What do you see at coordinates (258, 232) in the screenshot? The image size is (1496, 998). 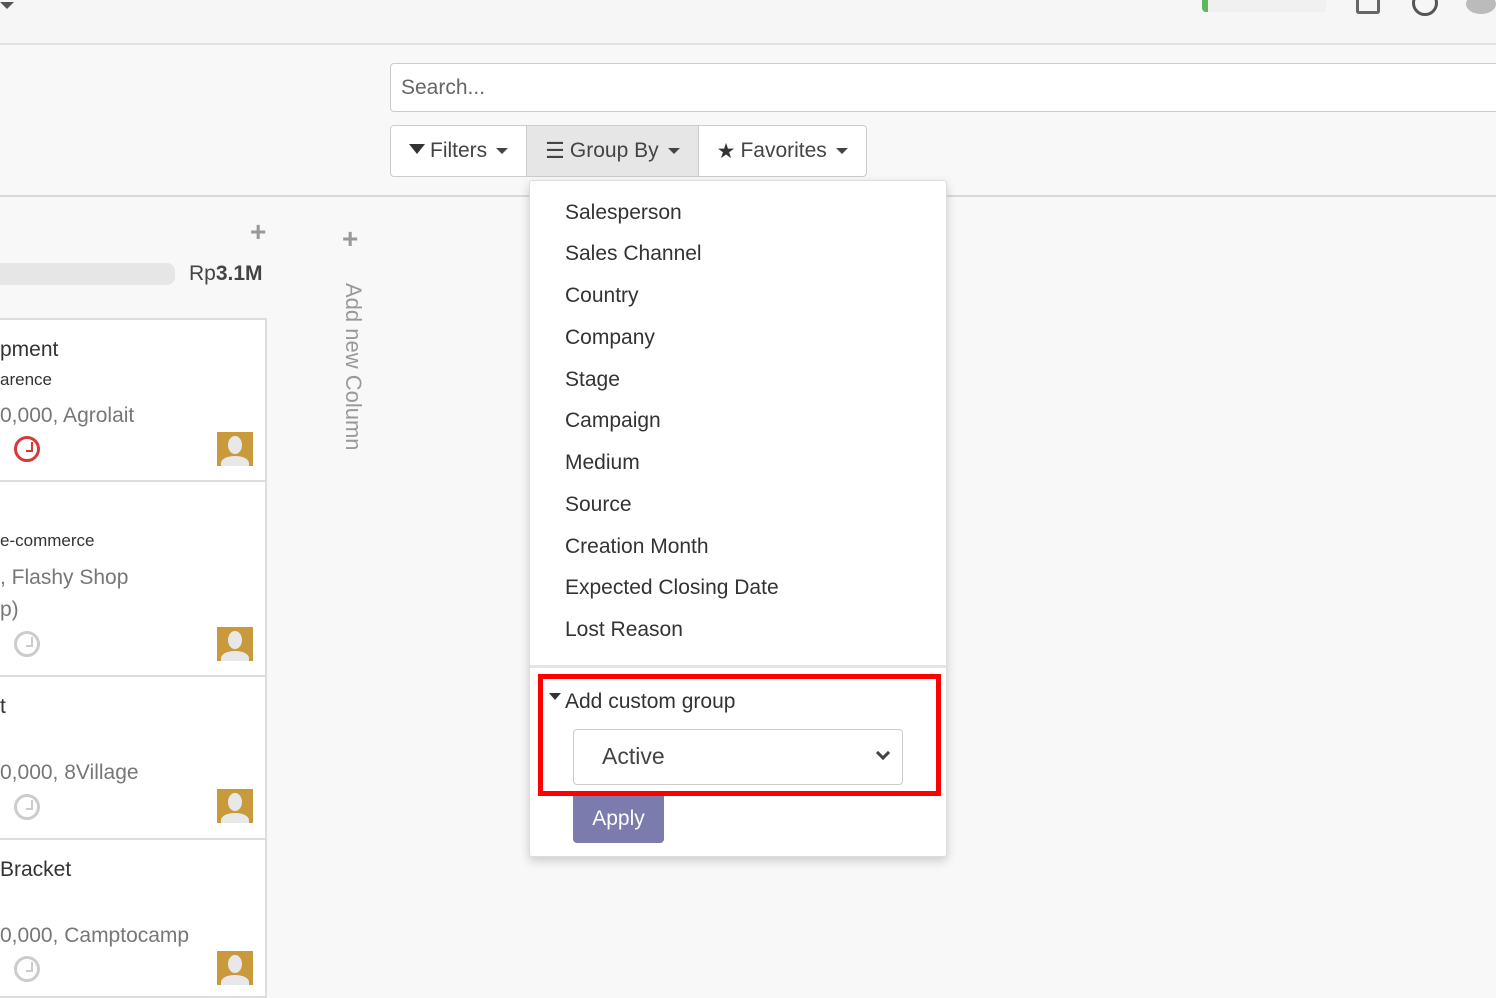 I see `column-quick-add-icon: +` at bounding box center [258, 232].